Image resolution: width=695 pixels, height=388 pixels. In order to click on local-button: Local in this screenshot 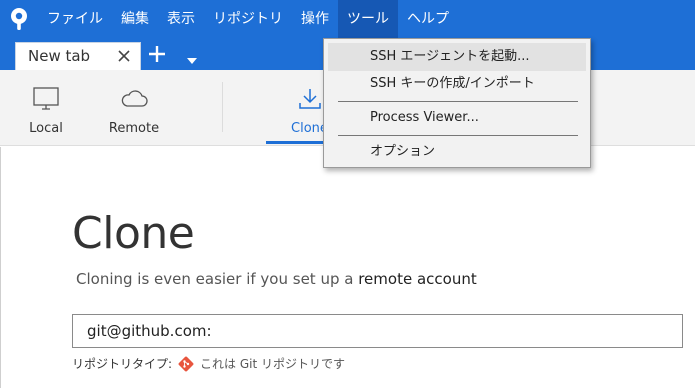, I will do `click(46, 108)`.